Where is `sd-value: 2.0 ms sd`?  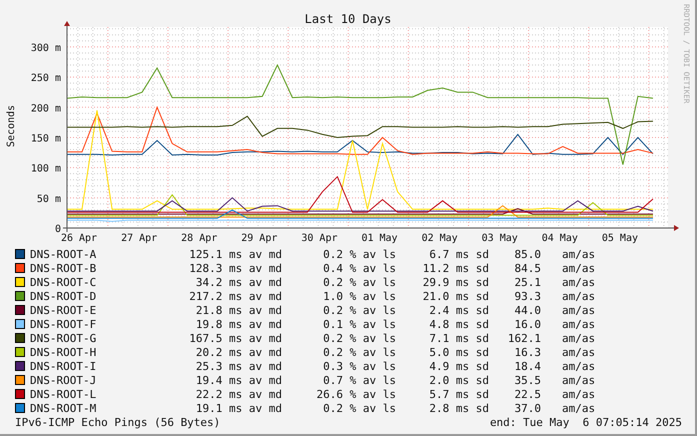 sd-value: 2.0 ms sd is located at coordinates (458, 380).